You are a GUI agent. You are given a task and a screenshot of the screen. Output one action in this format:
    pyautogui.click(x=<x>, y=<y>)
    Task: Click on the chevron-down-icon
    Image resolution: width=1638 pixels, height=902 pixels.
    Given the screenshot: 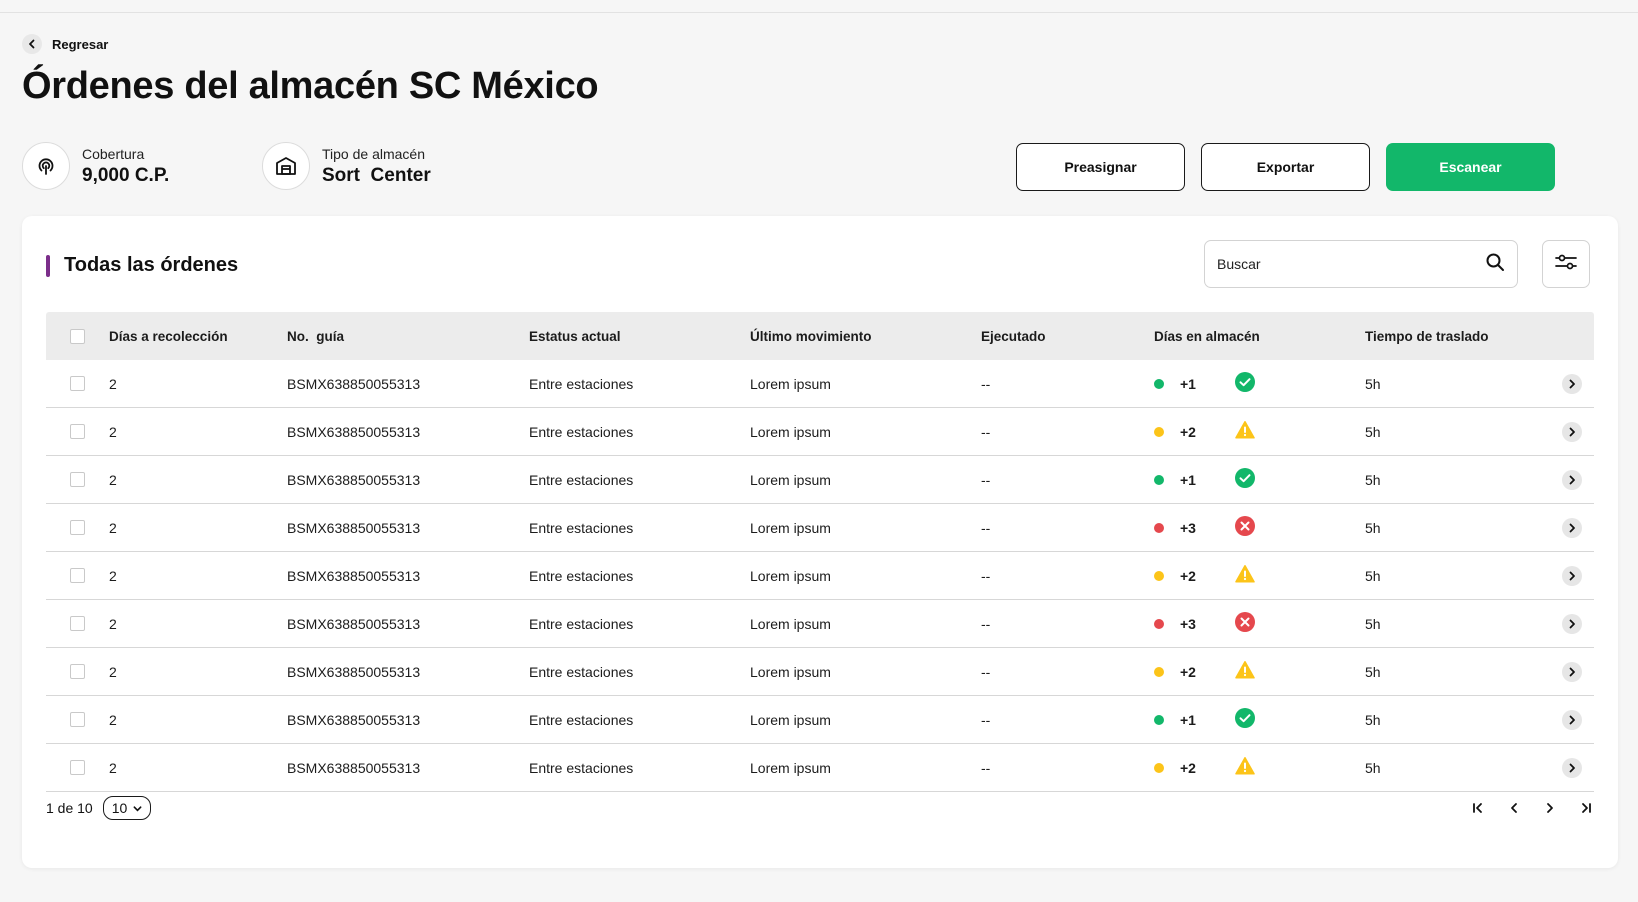 What is the action you would take?
    pyautogui.click(x=137, y=808)
    